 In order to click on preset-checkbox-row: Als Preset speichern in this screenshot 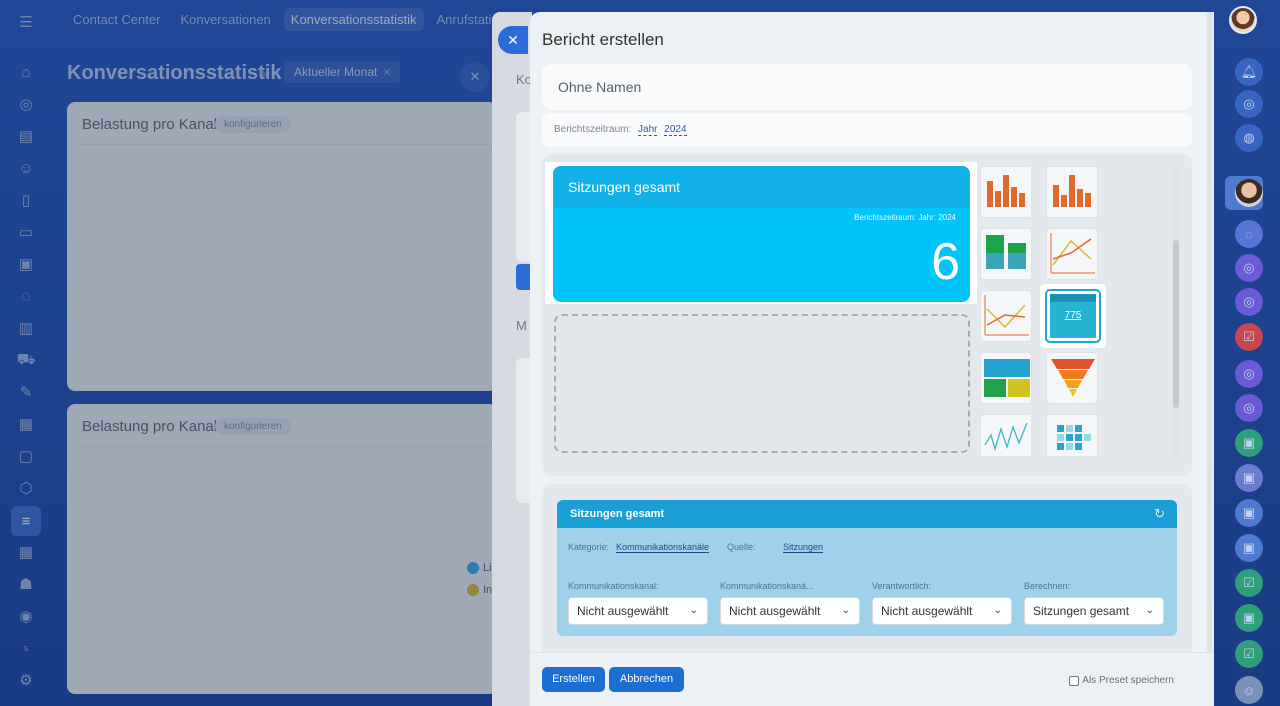, I will do `click(1121, 680)`.